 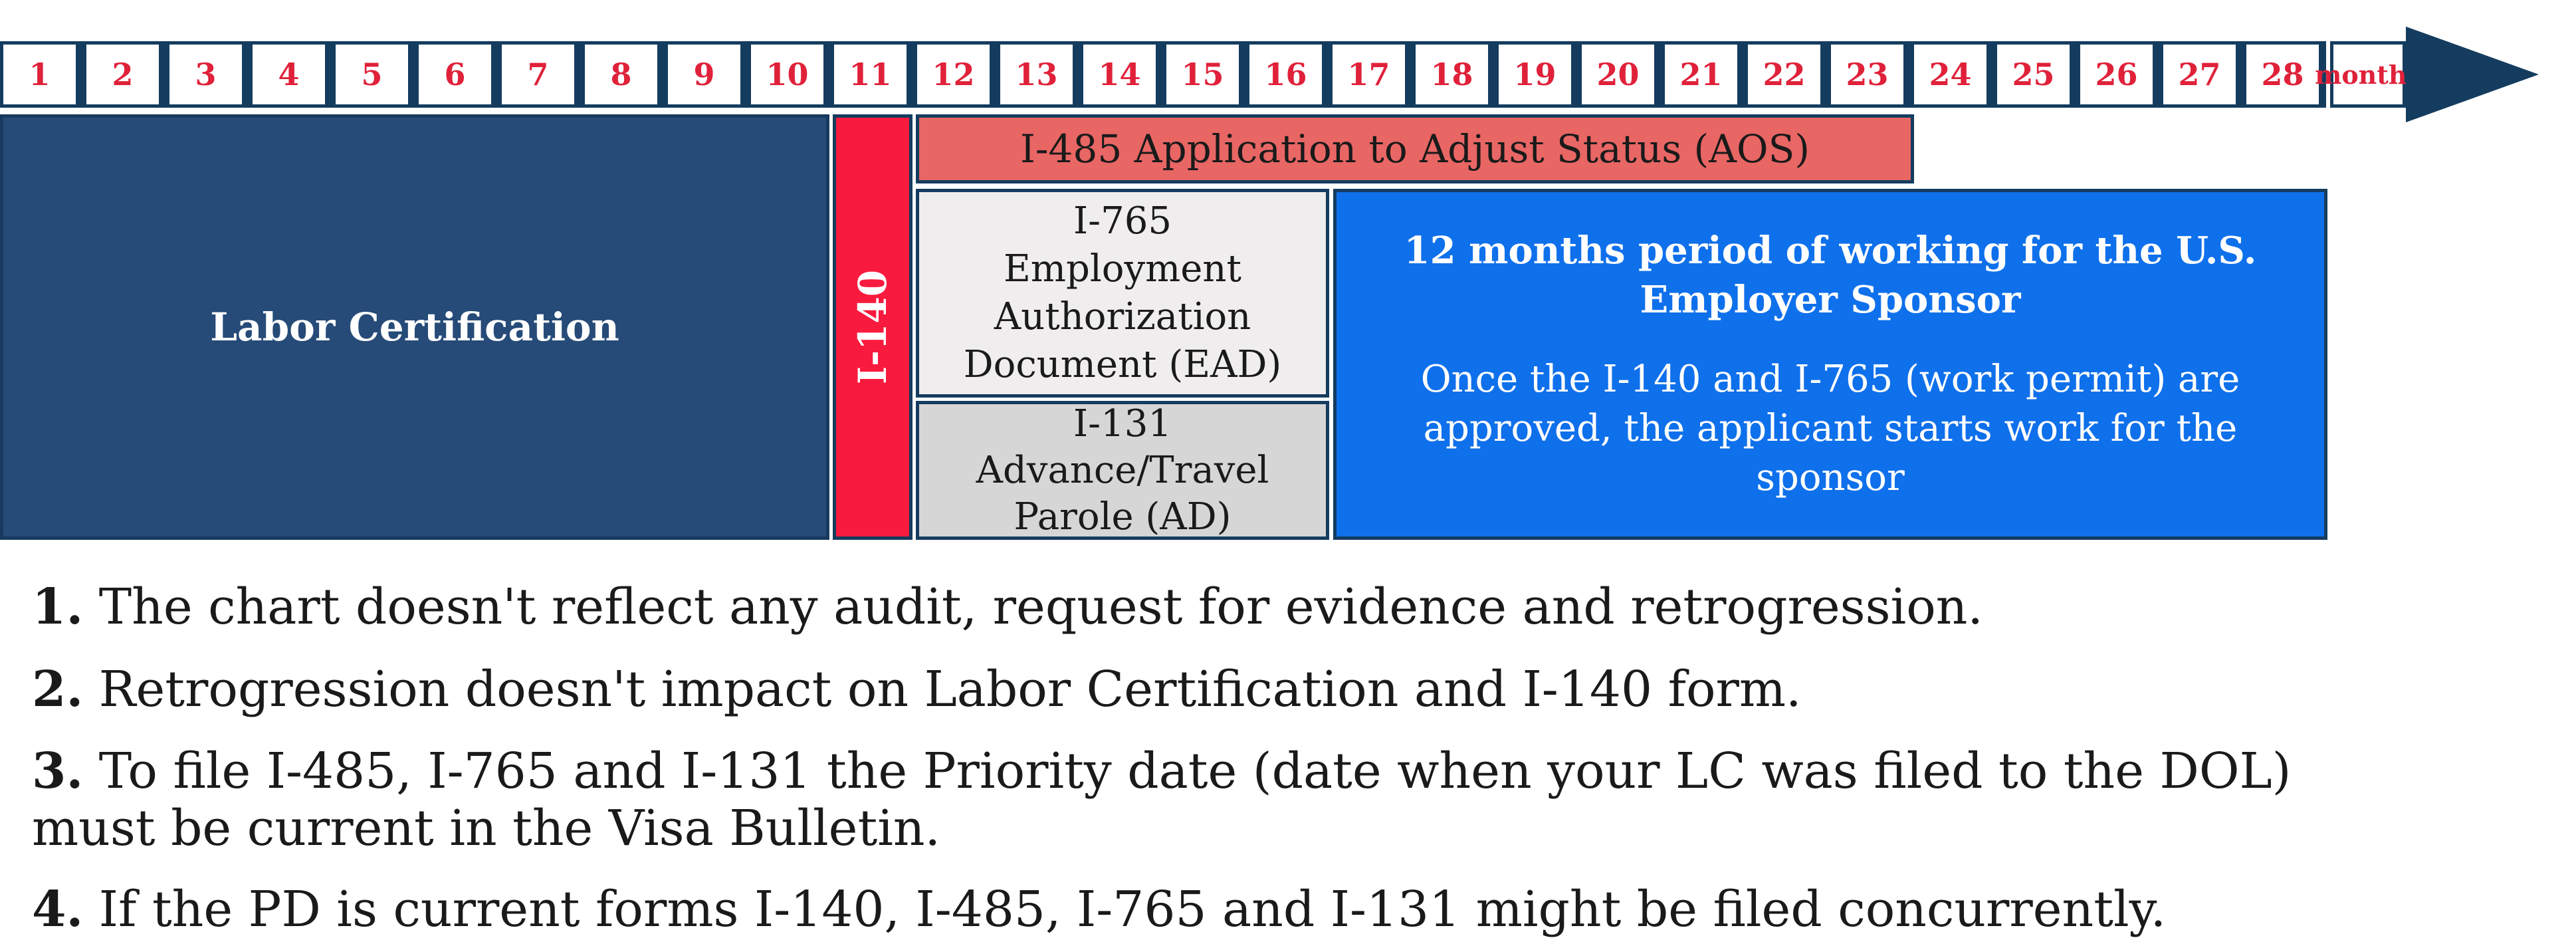 I want to click on month-cell-18: 18, so click(x=1453, y=74).